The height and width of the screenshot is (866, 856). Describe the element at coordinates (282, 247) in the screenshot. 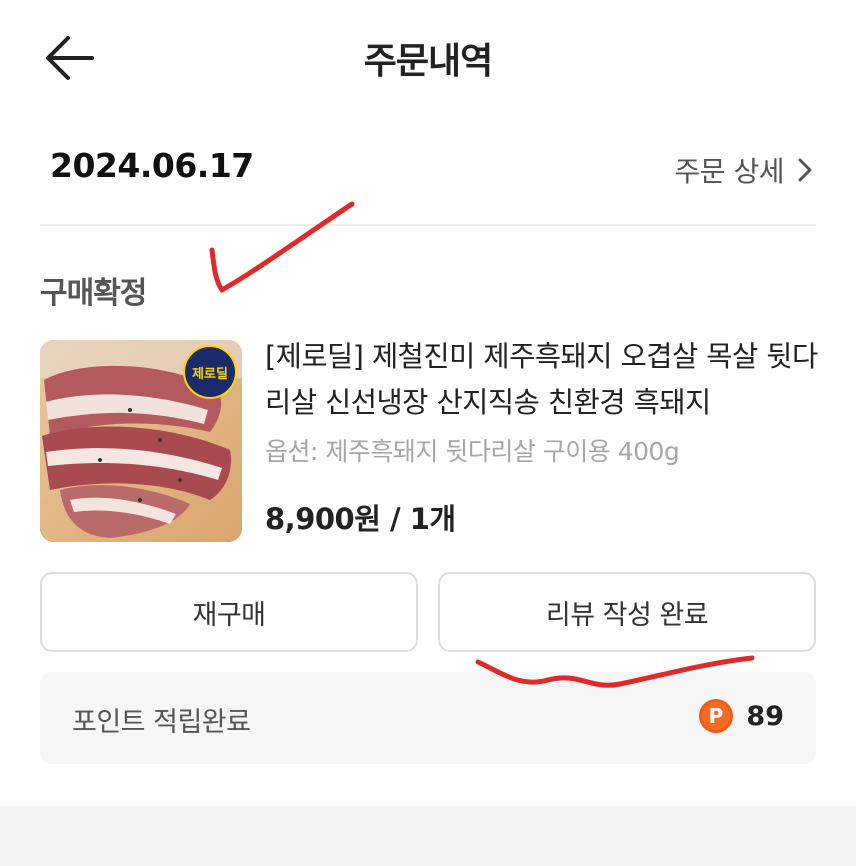

I see `checkmark-annotation` at that location.